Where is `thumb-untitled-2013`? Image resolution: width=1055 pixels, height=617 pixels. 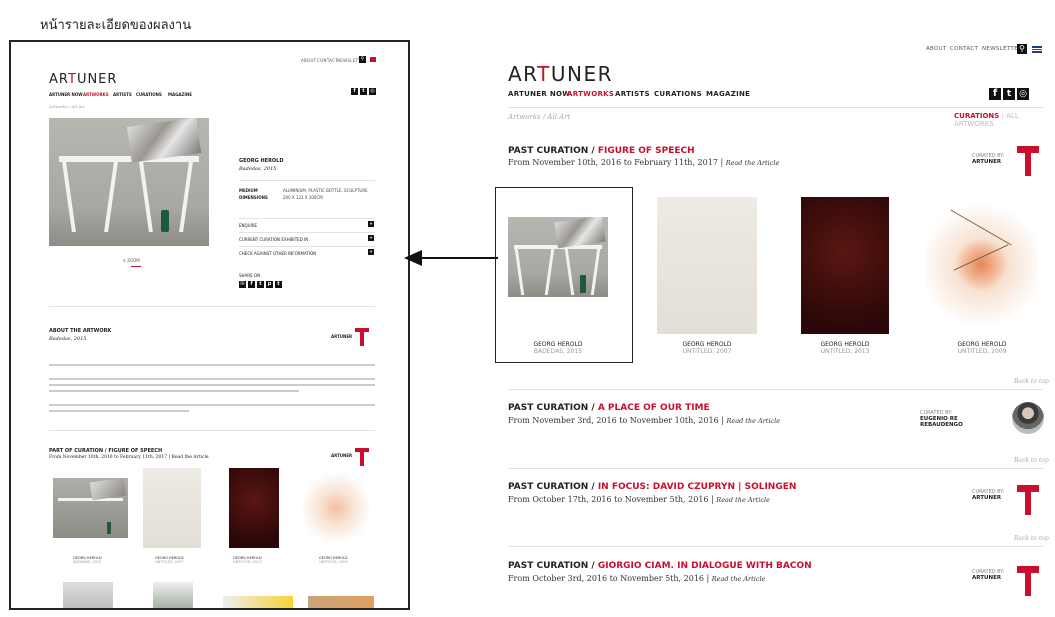
thumb-untitled-2013 is located at coordinates (254, 508).